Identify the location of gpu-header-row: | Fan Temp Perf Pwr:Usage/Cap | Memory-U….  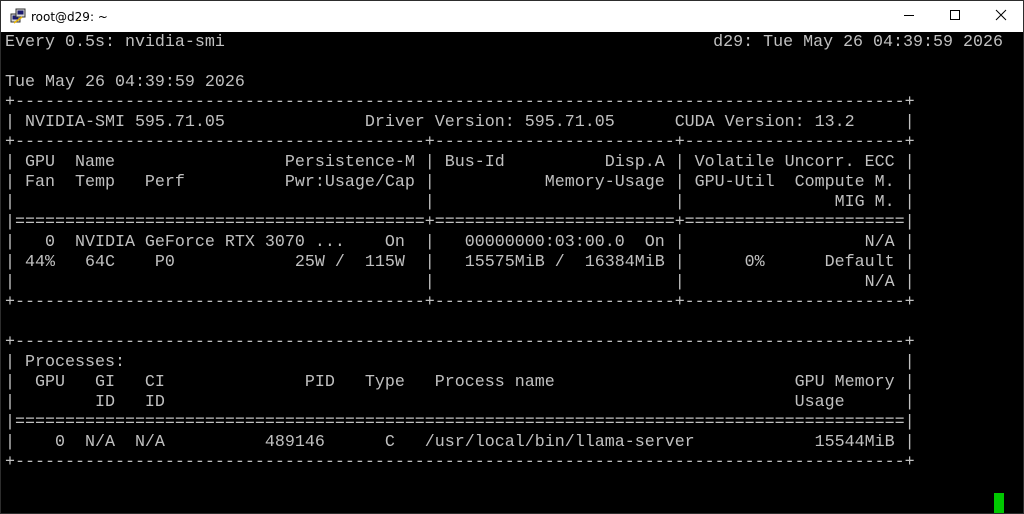
(460, 182).